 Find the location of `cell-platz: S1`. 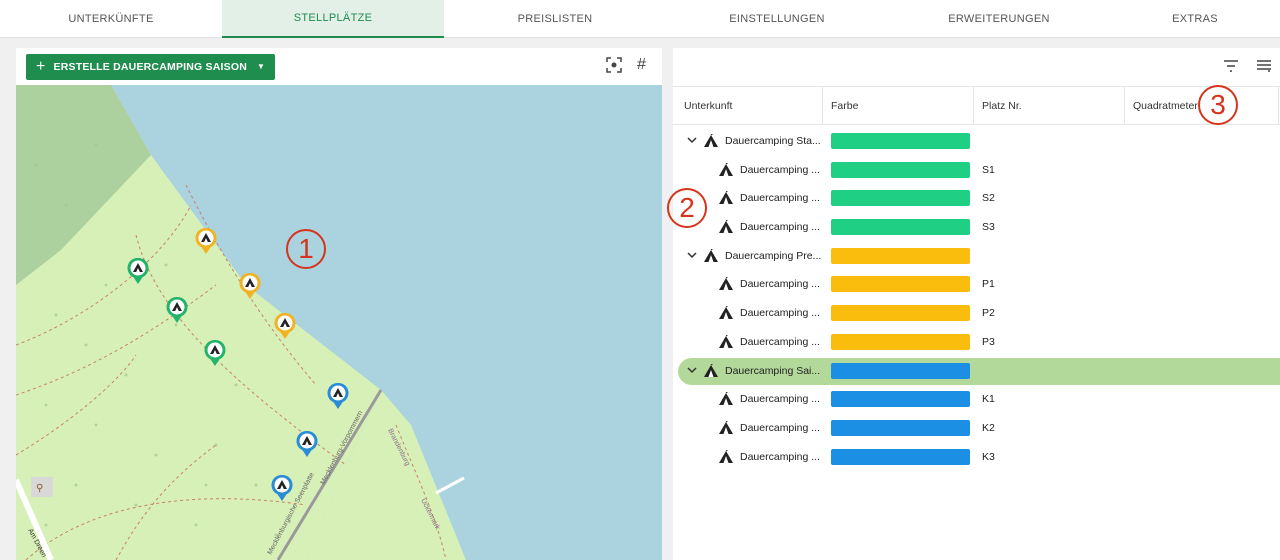

cell-platz: S1 is located at coordinates (988, 169).